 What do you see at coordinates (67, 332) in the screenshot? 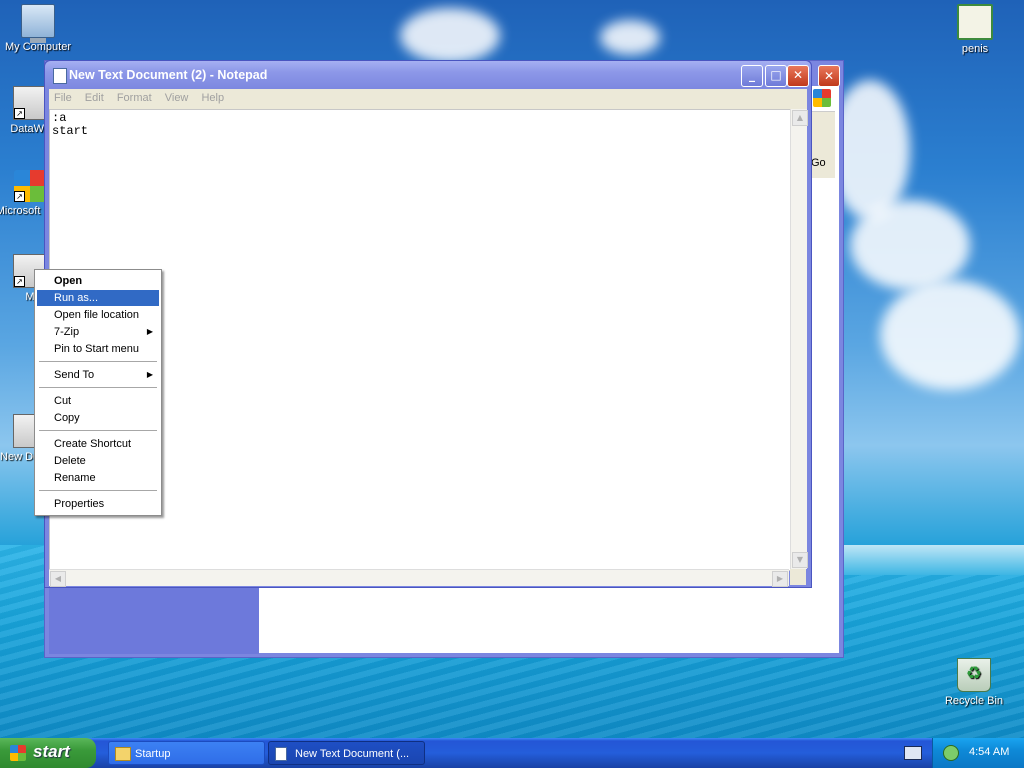
I see `menu-item-label: 7-Zip` at bounding box center [67, 332].